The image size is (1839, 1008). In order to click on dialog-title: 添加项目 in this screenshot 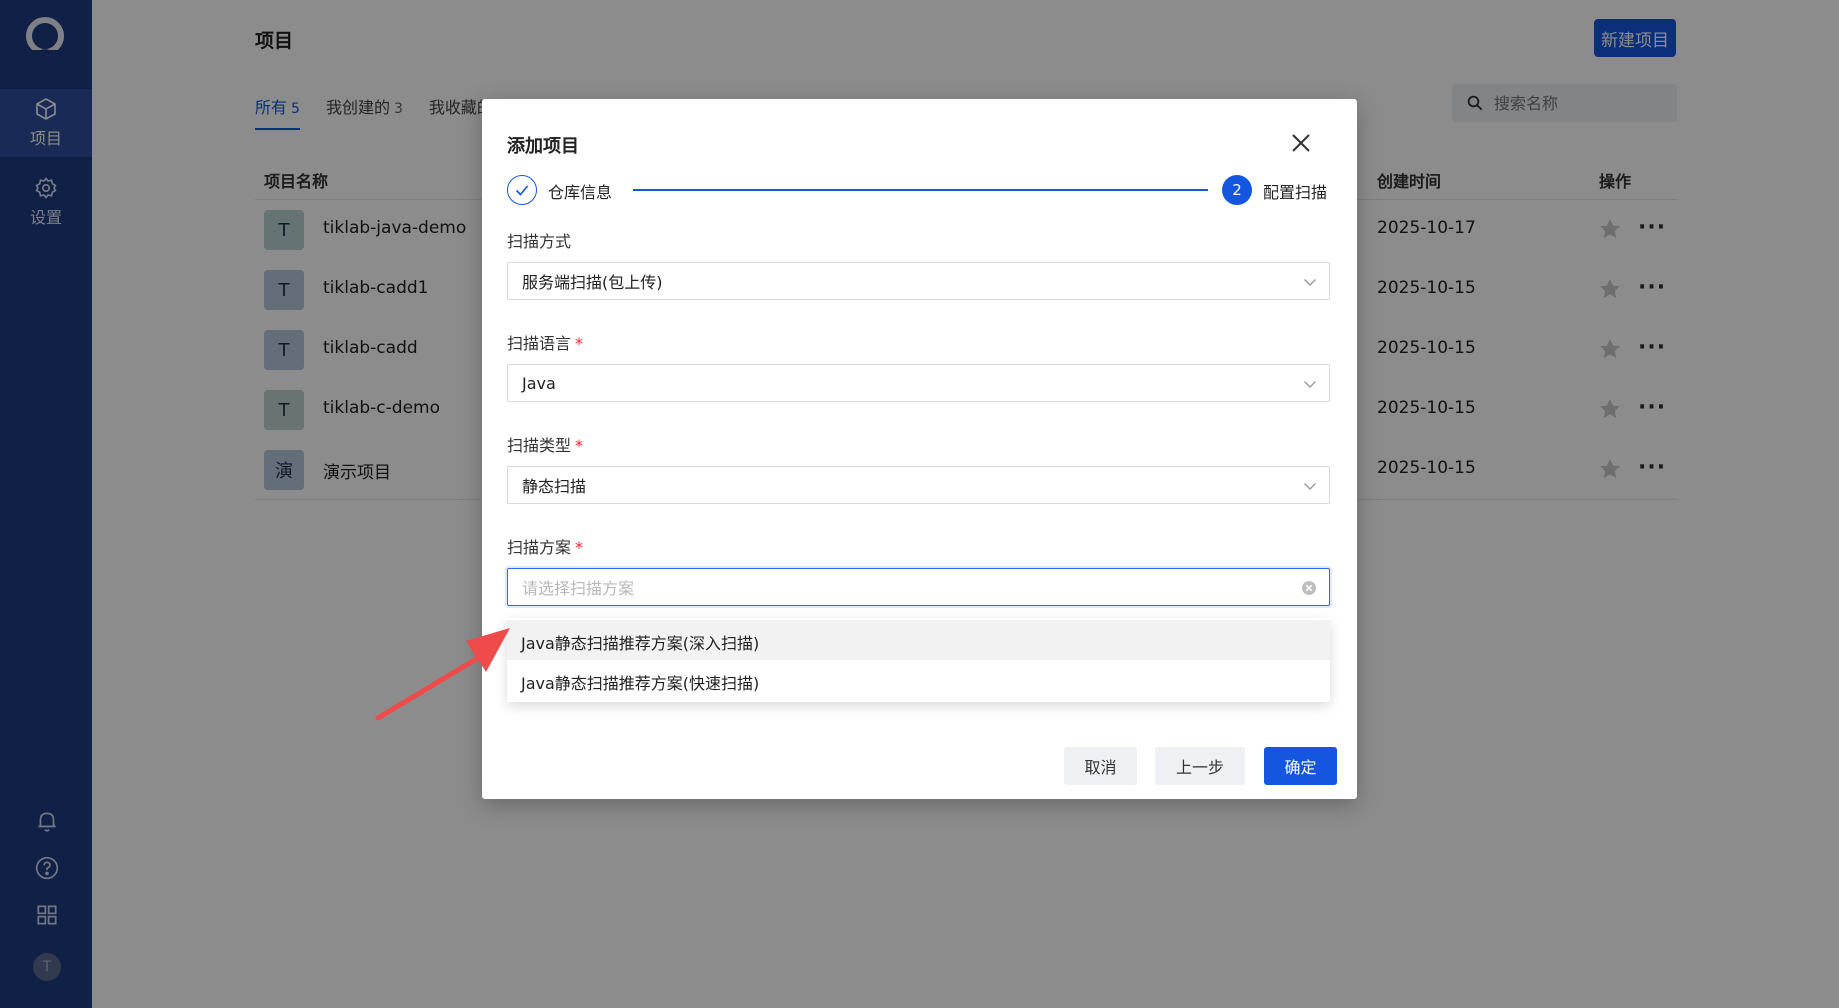, I will do `click(543, 146)`.